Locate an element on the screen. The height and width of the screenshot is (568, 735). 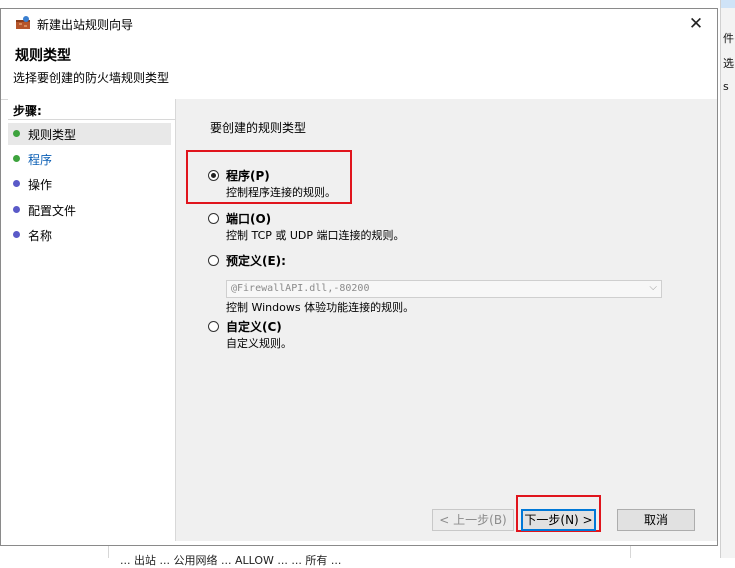
window-title: 新建出站规则向导 is located at coordinates (85, 25).